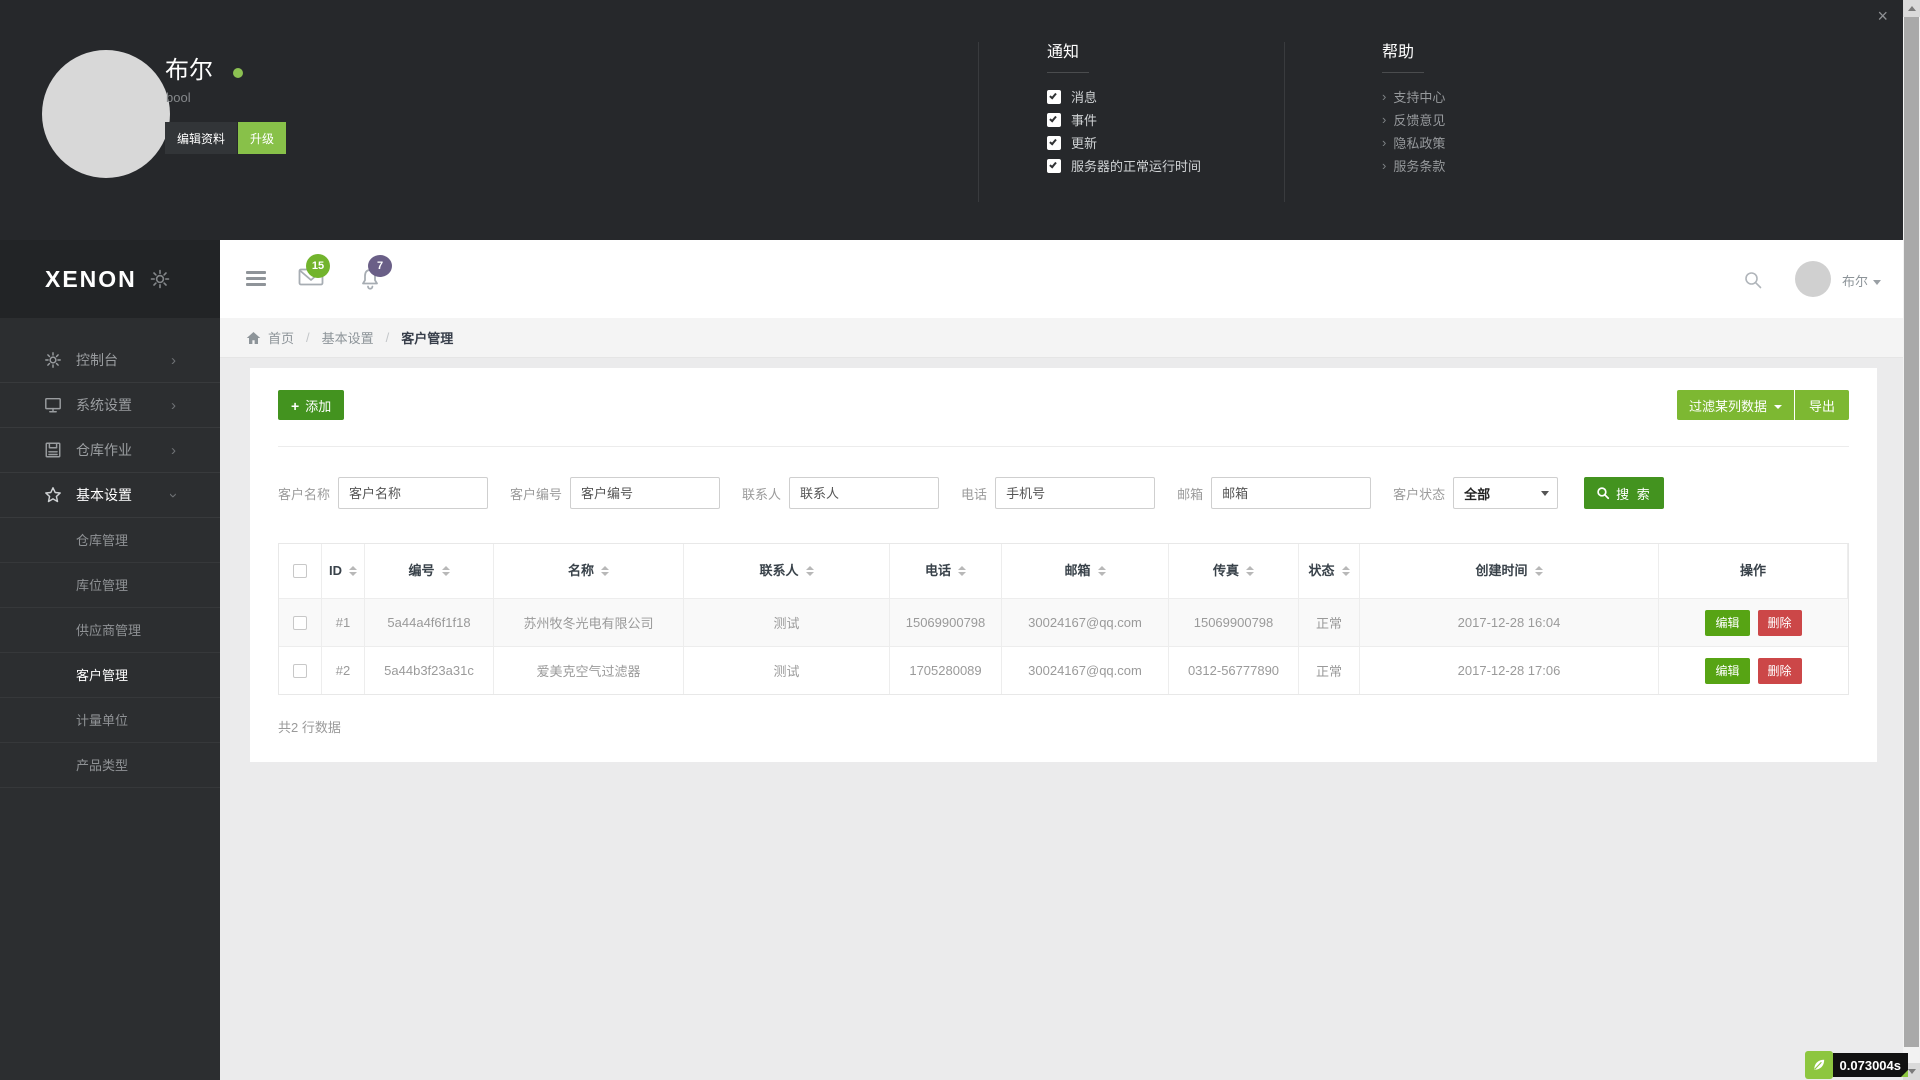 Image resolution: width=1920 pixels, height=1080 pixels. I want to click on column-header: 邮箱, so click(1085, 571).